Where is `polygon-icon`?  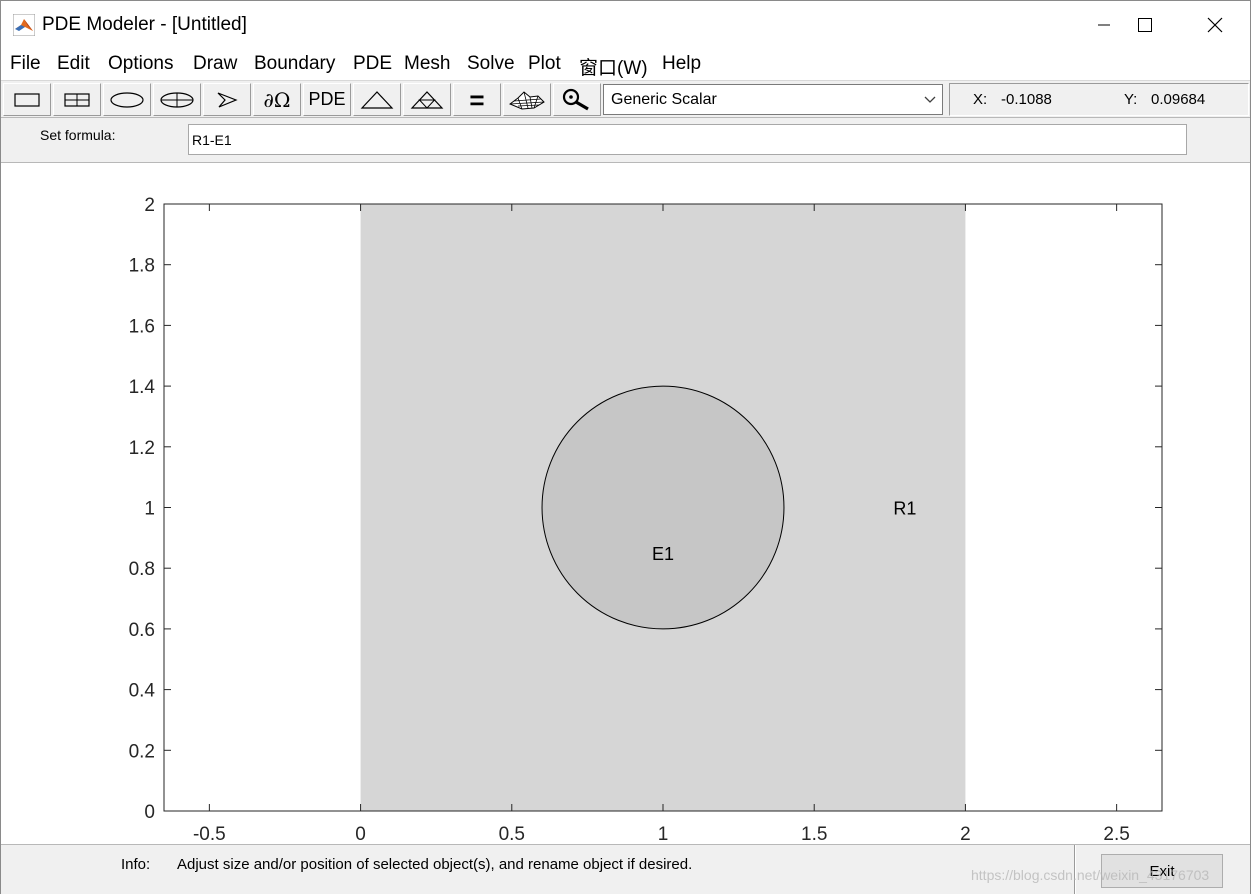 polygon-icon is located at coordinates (227, 99).